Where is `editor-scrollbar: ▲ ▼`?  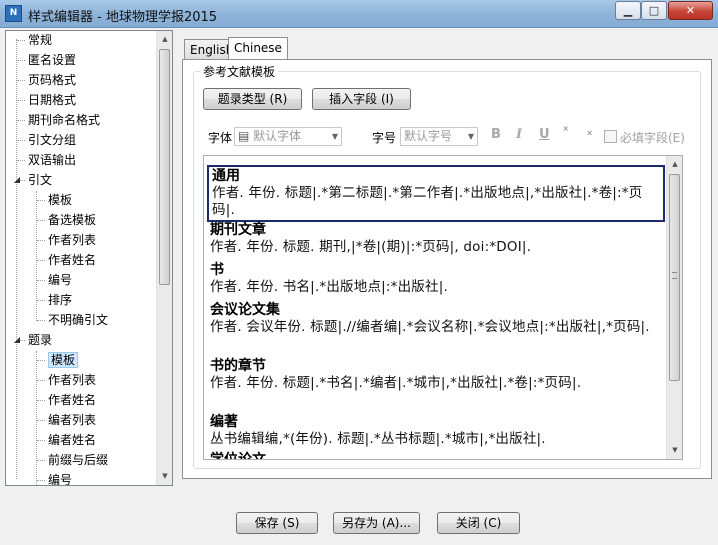
editor-scrollbar: ▲ ▼ is located at coordinates (674, 307).